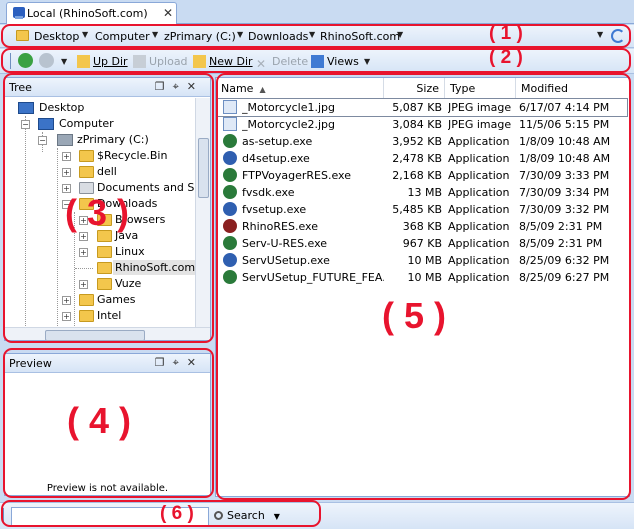  Describe the element at coordinates (177, 513) in the screenshot. I see `annotation-label-6: ( 6 )` at that location.